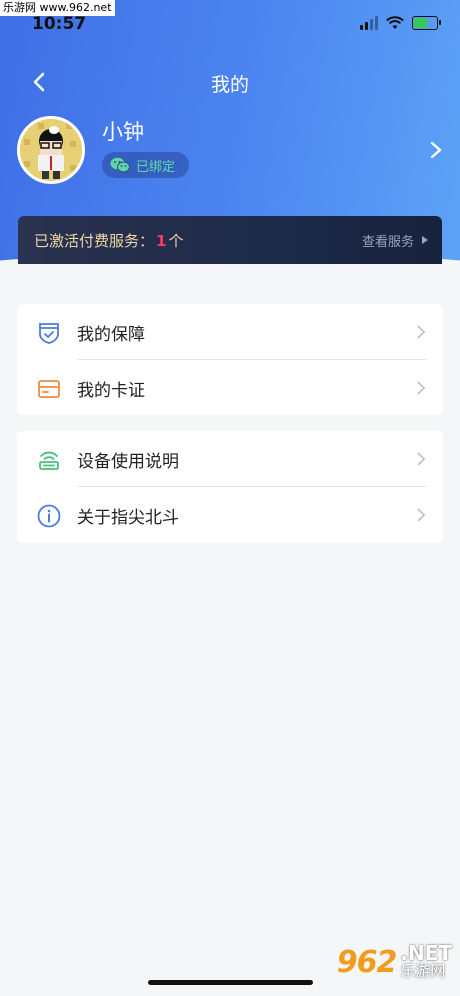  What do you see at coordinates (426, 23) in the screenshot?
I see `battery-icon` at bounding box center [426, 23].